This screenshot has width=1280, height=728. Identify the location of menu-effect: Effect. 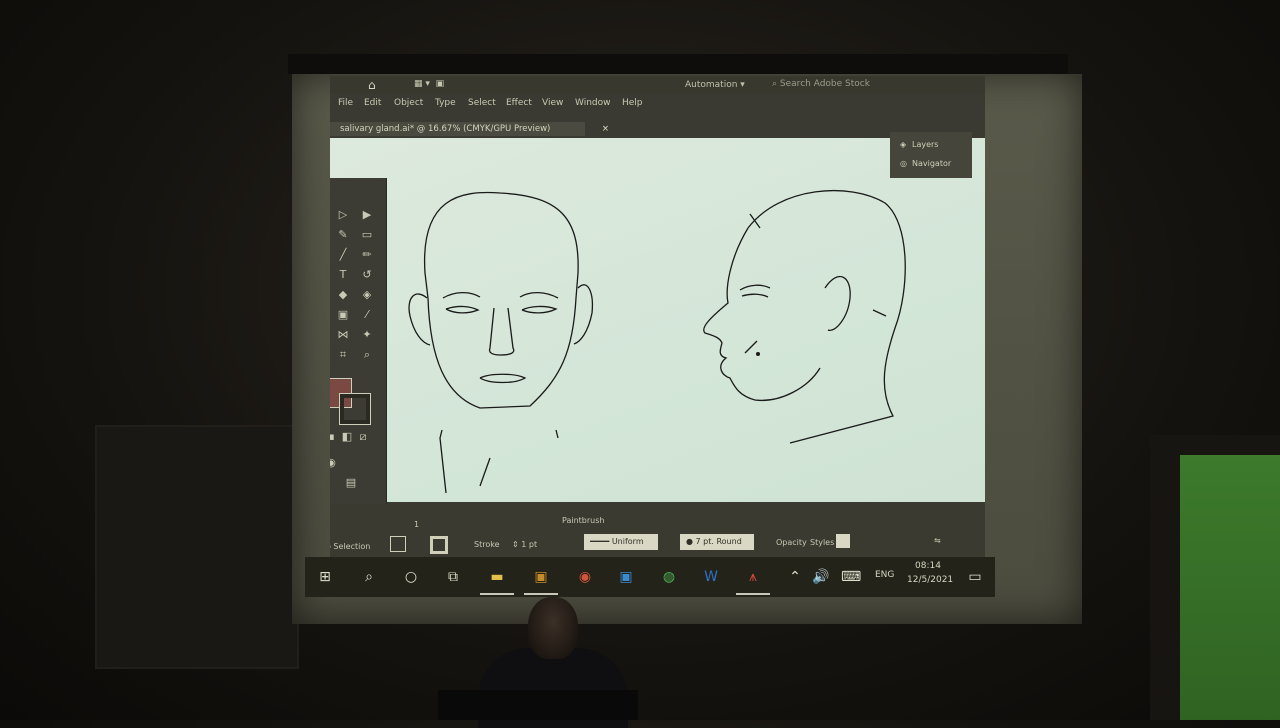
(519, 103).